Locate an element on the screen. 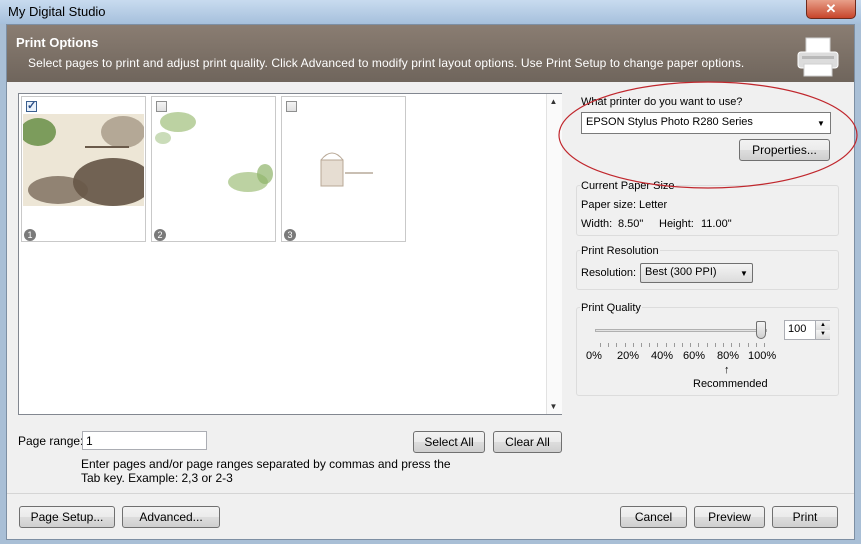 This screenshot has height=544, width=861. resolution-group-title: Print Resolution is located at coordinates (620, 251).